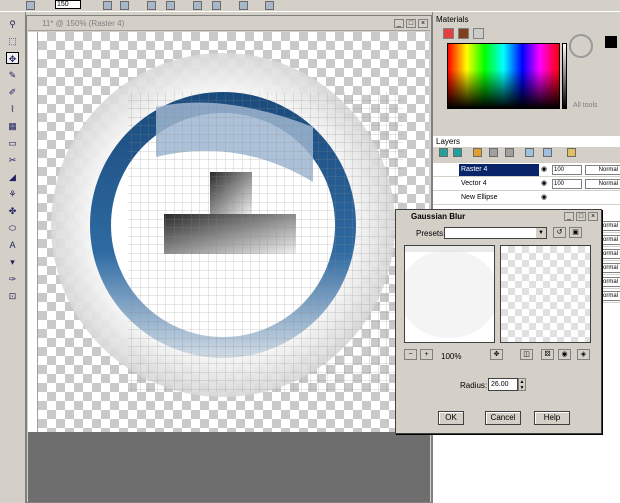 Image resolution: width=620 pixels, height=503 pixels. Describe the element at coordinates (448, 33) in the screenshot. I see `color-tab-icon` at that location.